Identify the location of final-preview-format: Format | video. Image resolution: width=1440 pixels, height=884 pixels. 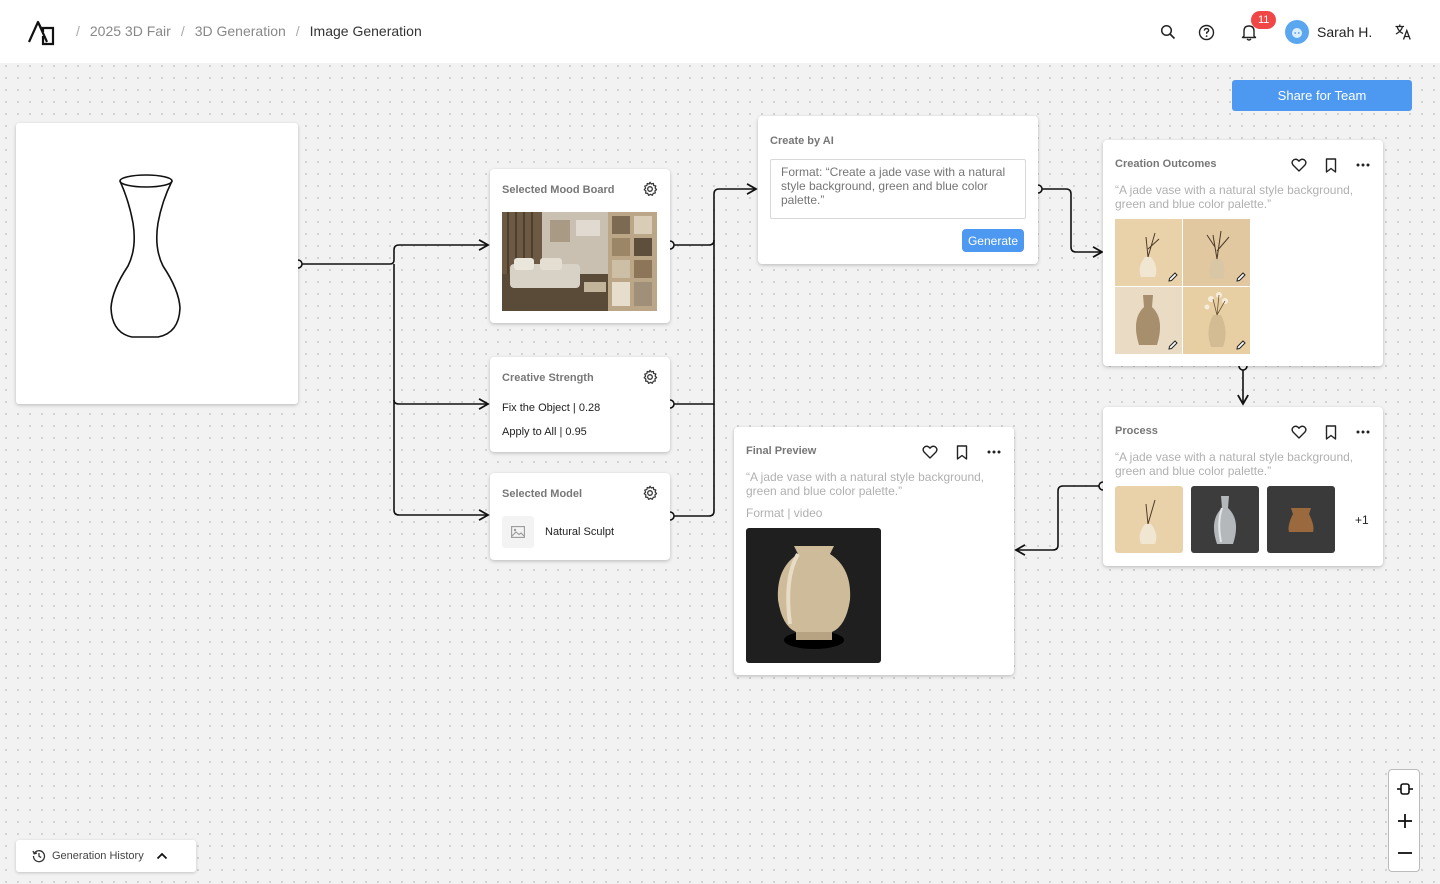
(784, 513).